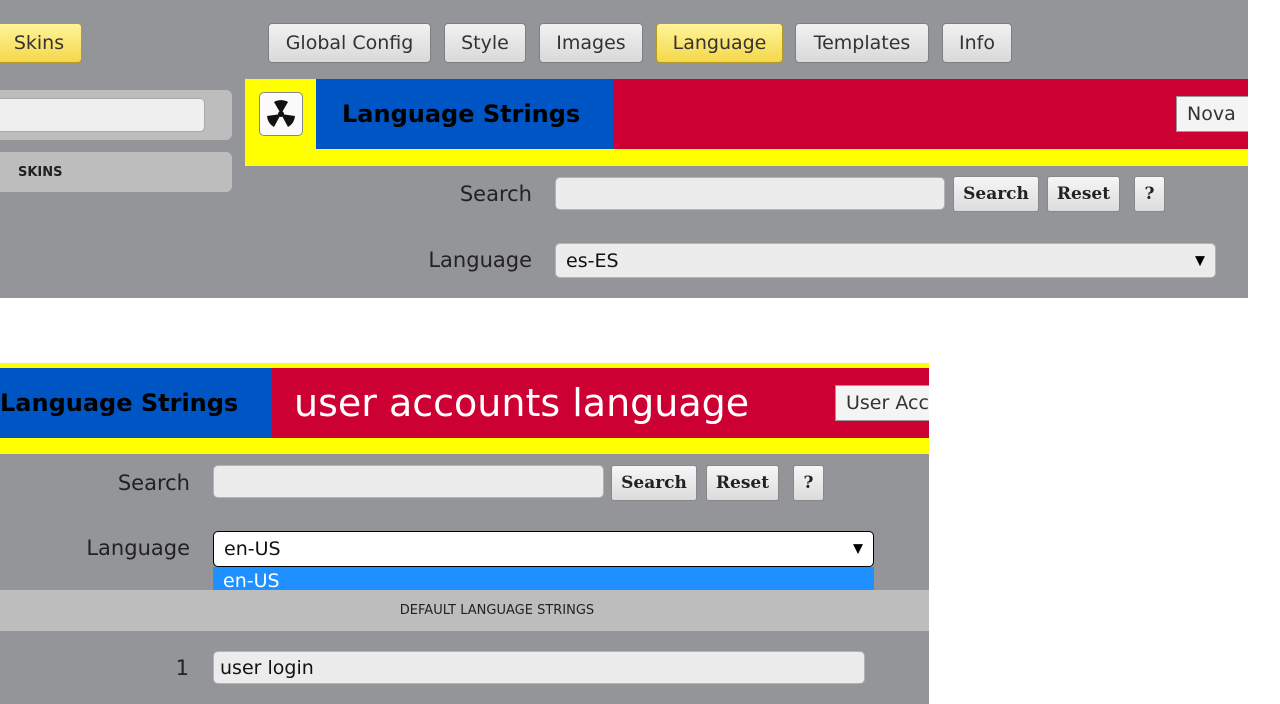  What do you see at coordinates (931, 114) in the screenshot?
I see `header-red-band` at bounding box center [931, 114].